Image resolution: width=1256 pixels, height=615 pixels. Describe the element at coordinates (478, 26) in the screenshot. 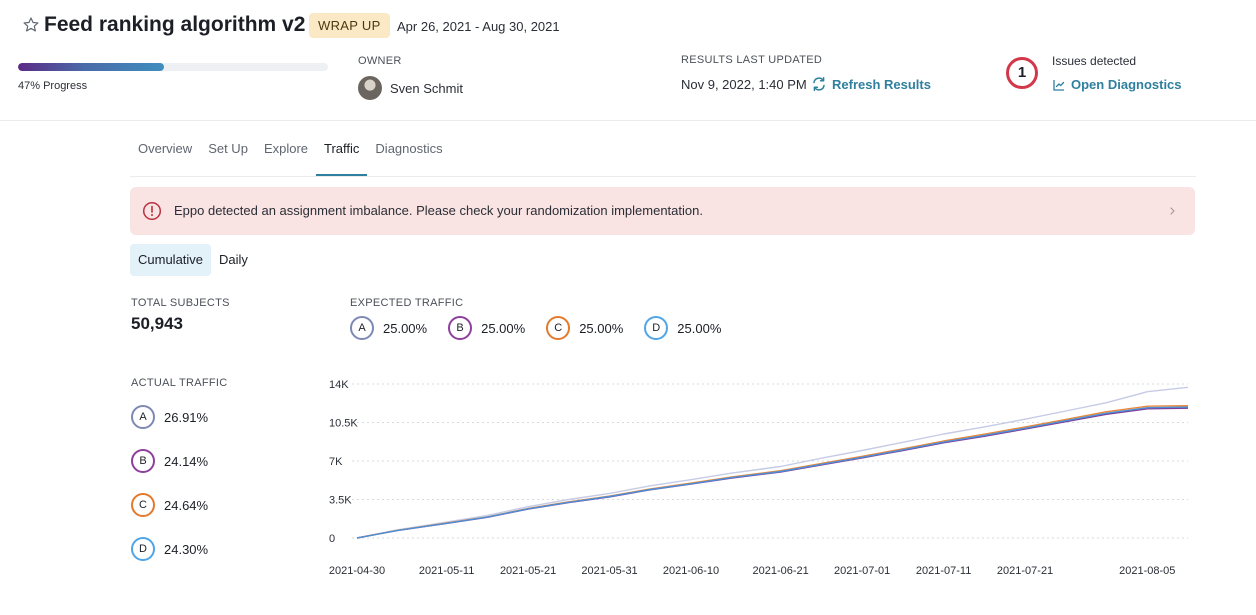

I see `date-range: Apr 26, 2021 - Aug 30, 2021` at that location.